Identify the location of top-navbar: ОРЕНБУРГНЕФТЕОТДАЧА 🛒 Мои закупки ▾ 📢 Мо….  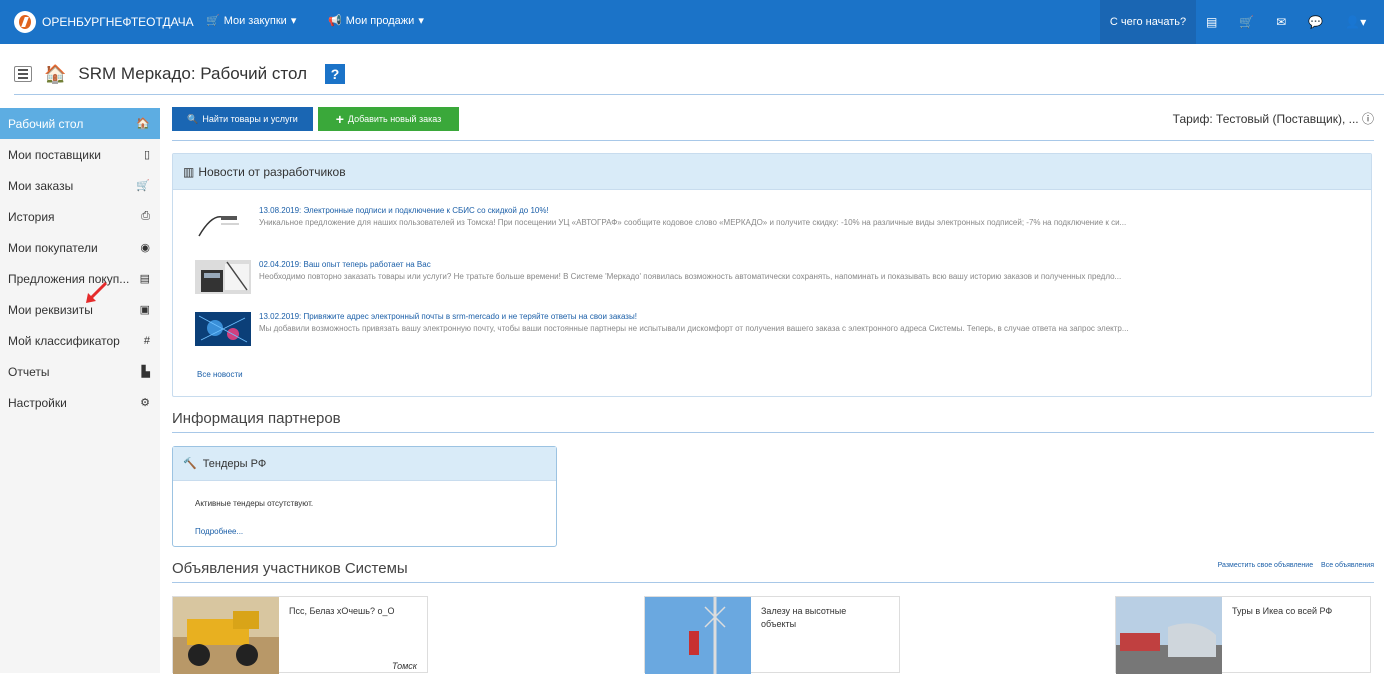
(692, 22).